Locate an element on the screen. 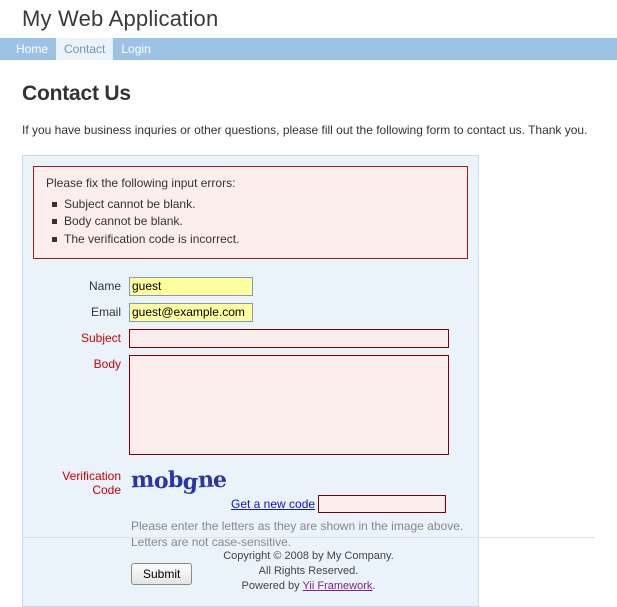 The height and width of the screenshot is (607, 617). site-header: My Web Application is located at coordinates (308, 19).